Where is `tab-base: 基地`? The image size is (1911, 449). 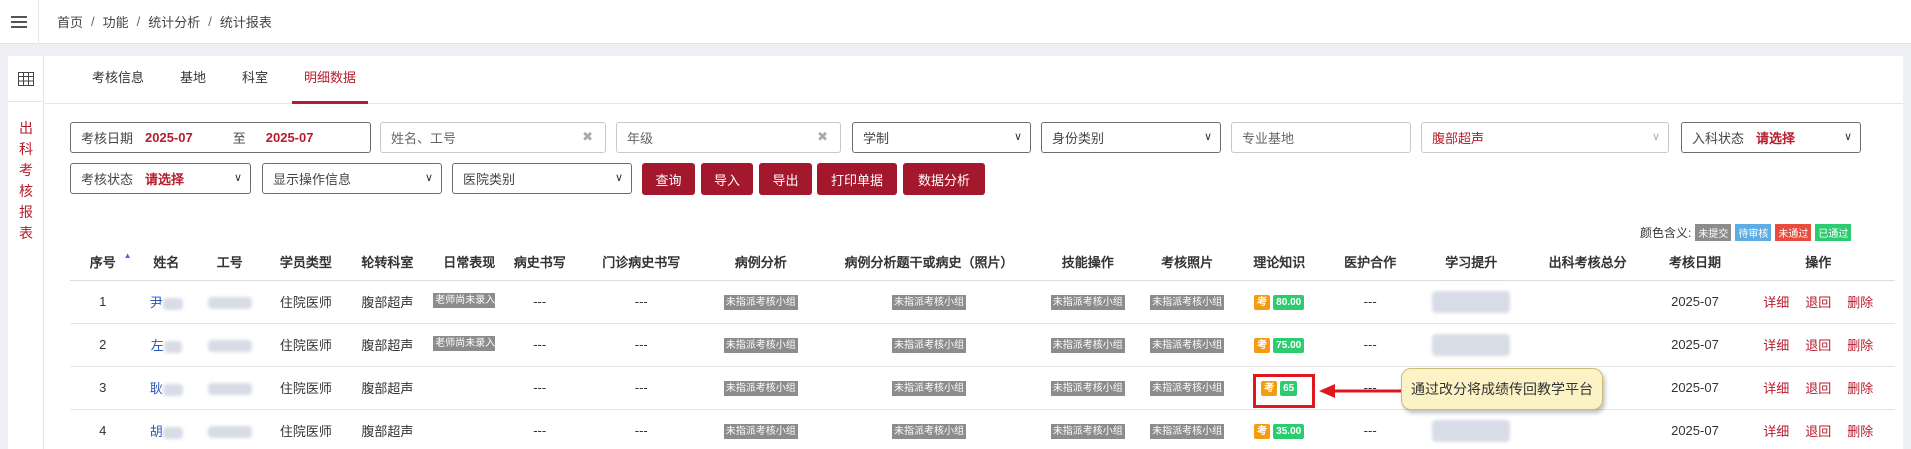 tab-base: 基地 is located at coordinates (193, 80).